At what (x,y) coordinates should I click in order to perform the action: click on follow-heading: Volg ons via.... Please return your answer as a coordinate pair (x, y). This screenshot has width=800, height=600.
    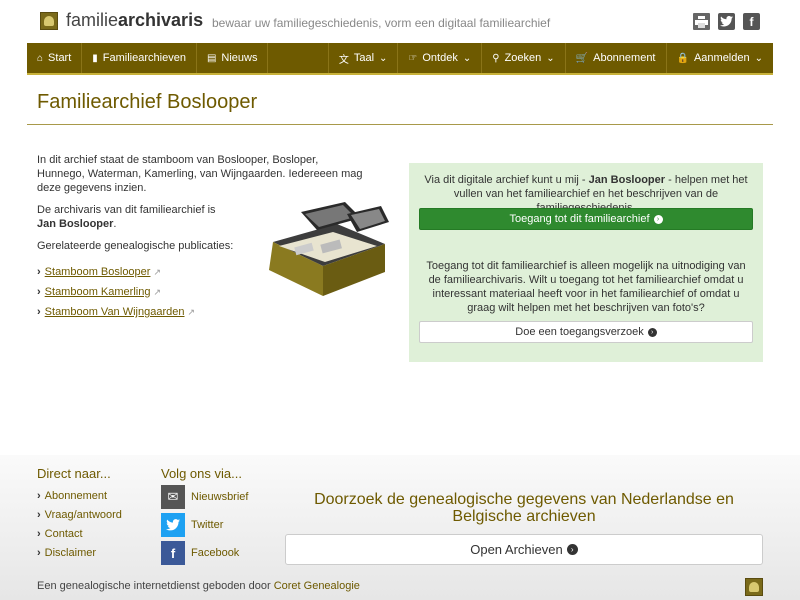
    Looking at the image, I should click on (201, 473).